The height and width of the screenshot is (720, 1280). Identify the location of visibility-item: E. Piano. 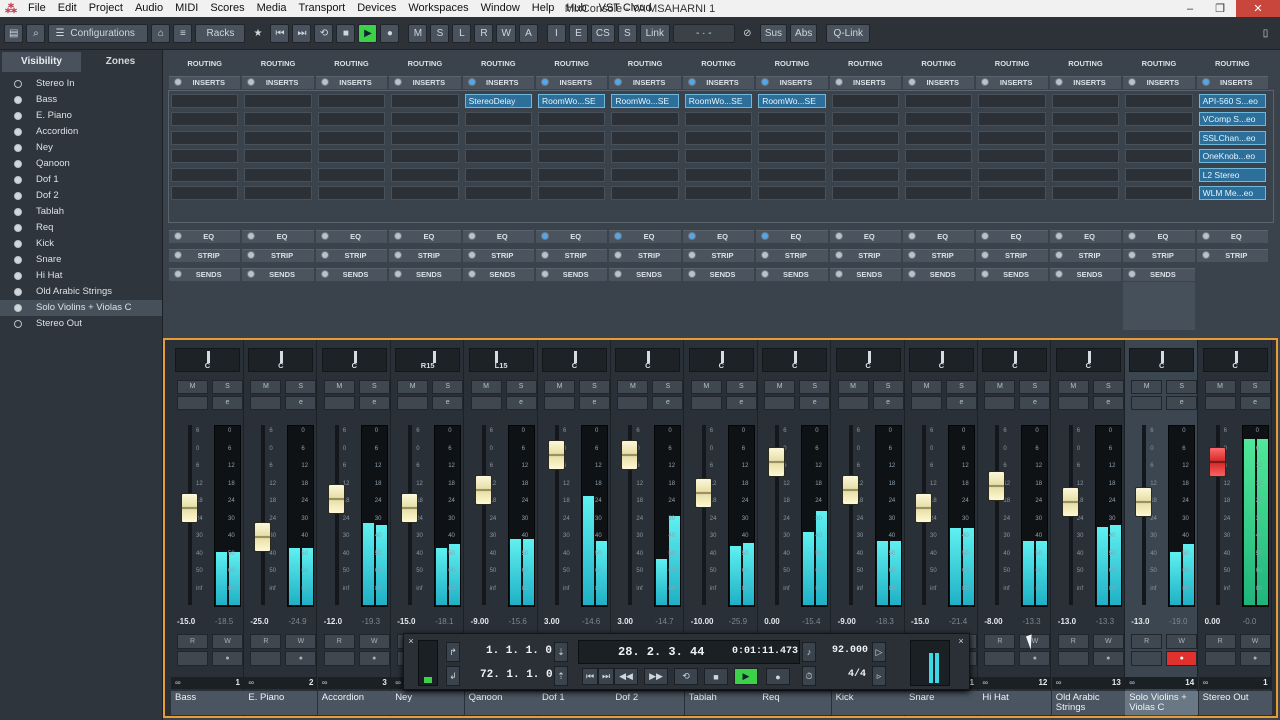
(81, 116).